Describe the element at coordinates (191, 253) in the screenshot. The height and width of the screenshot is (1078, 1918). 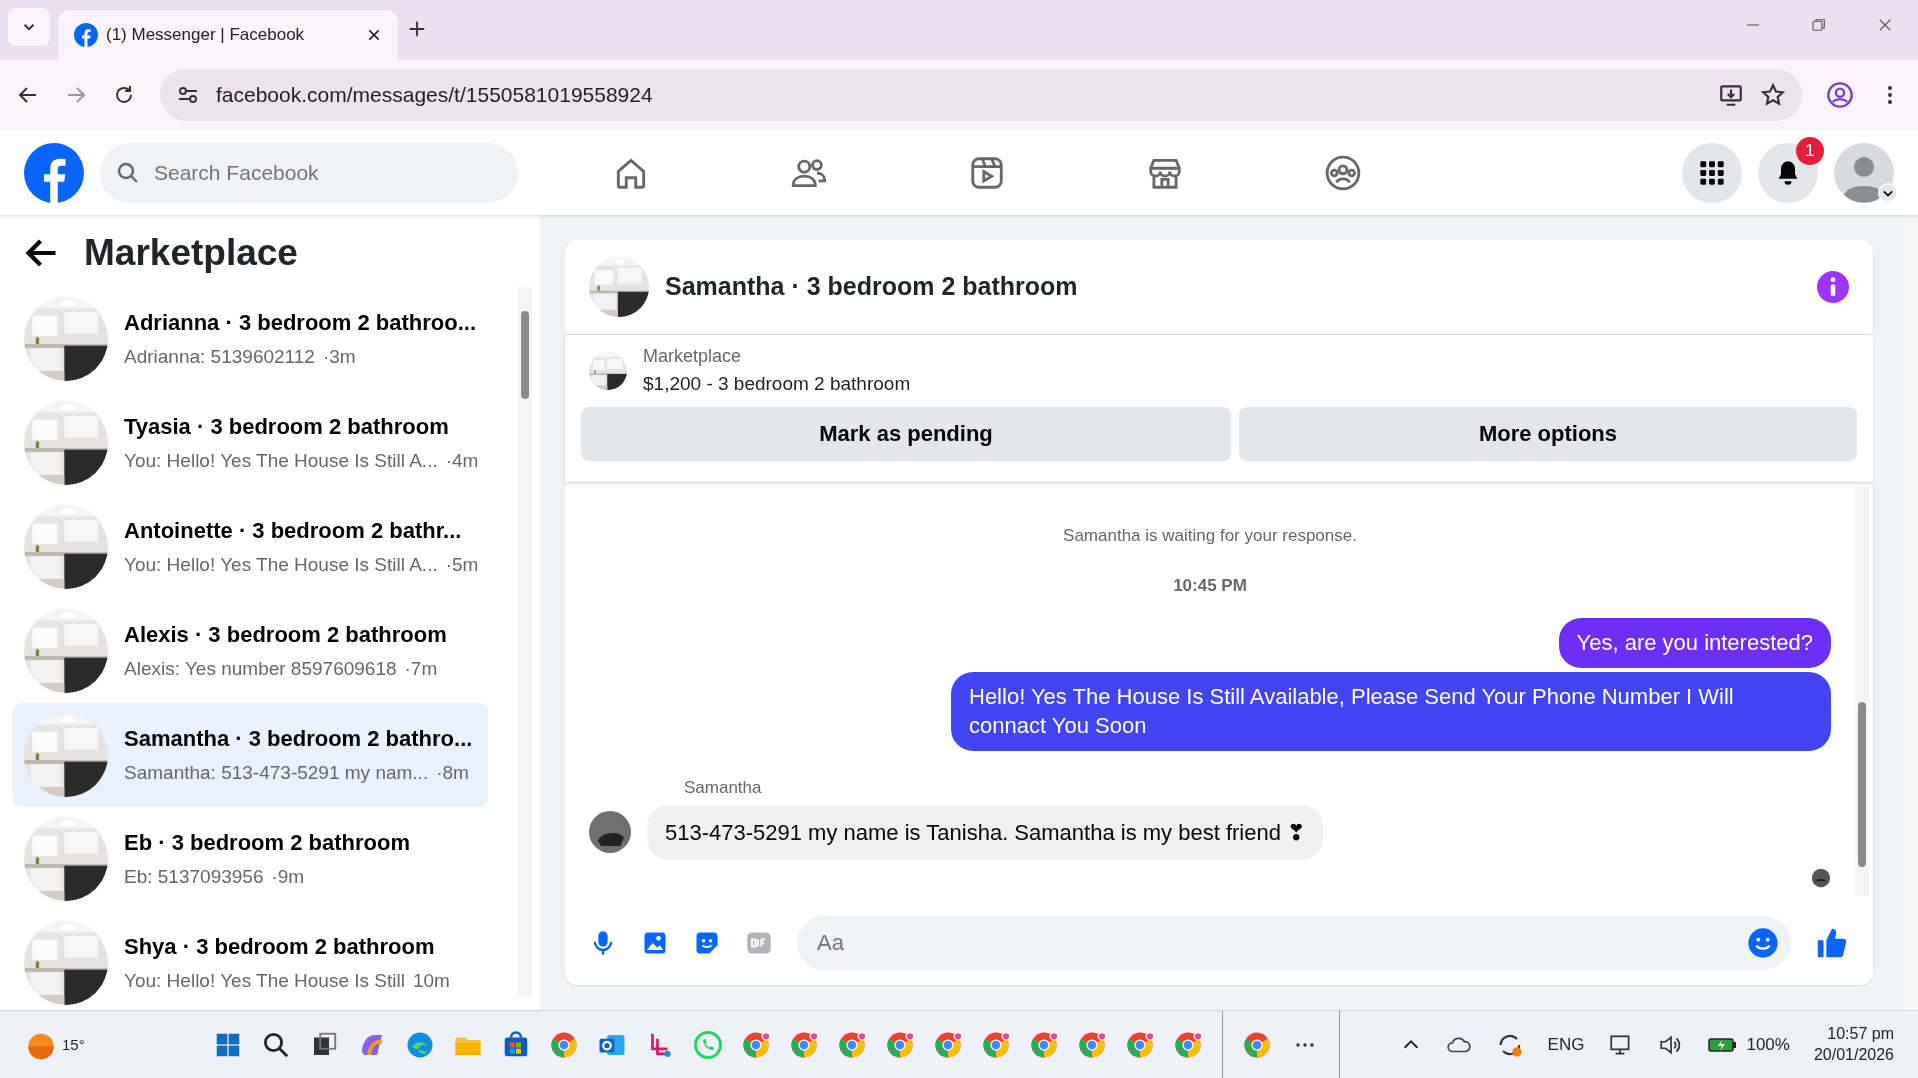
I see `sidebar-title: Marketplace` at that location.